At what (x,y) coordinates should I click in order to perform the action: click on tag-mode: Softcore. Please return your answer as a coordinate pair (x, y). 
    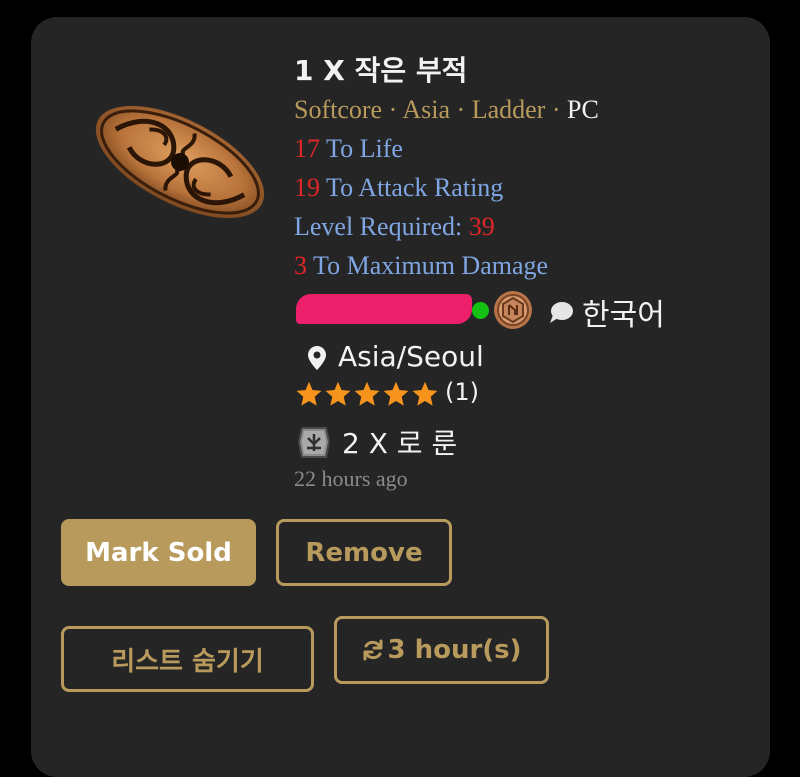
    Looking at the image, I should click on (338, 109).